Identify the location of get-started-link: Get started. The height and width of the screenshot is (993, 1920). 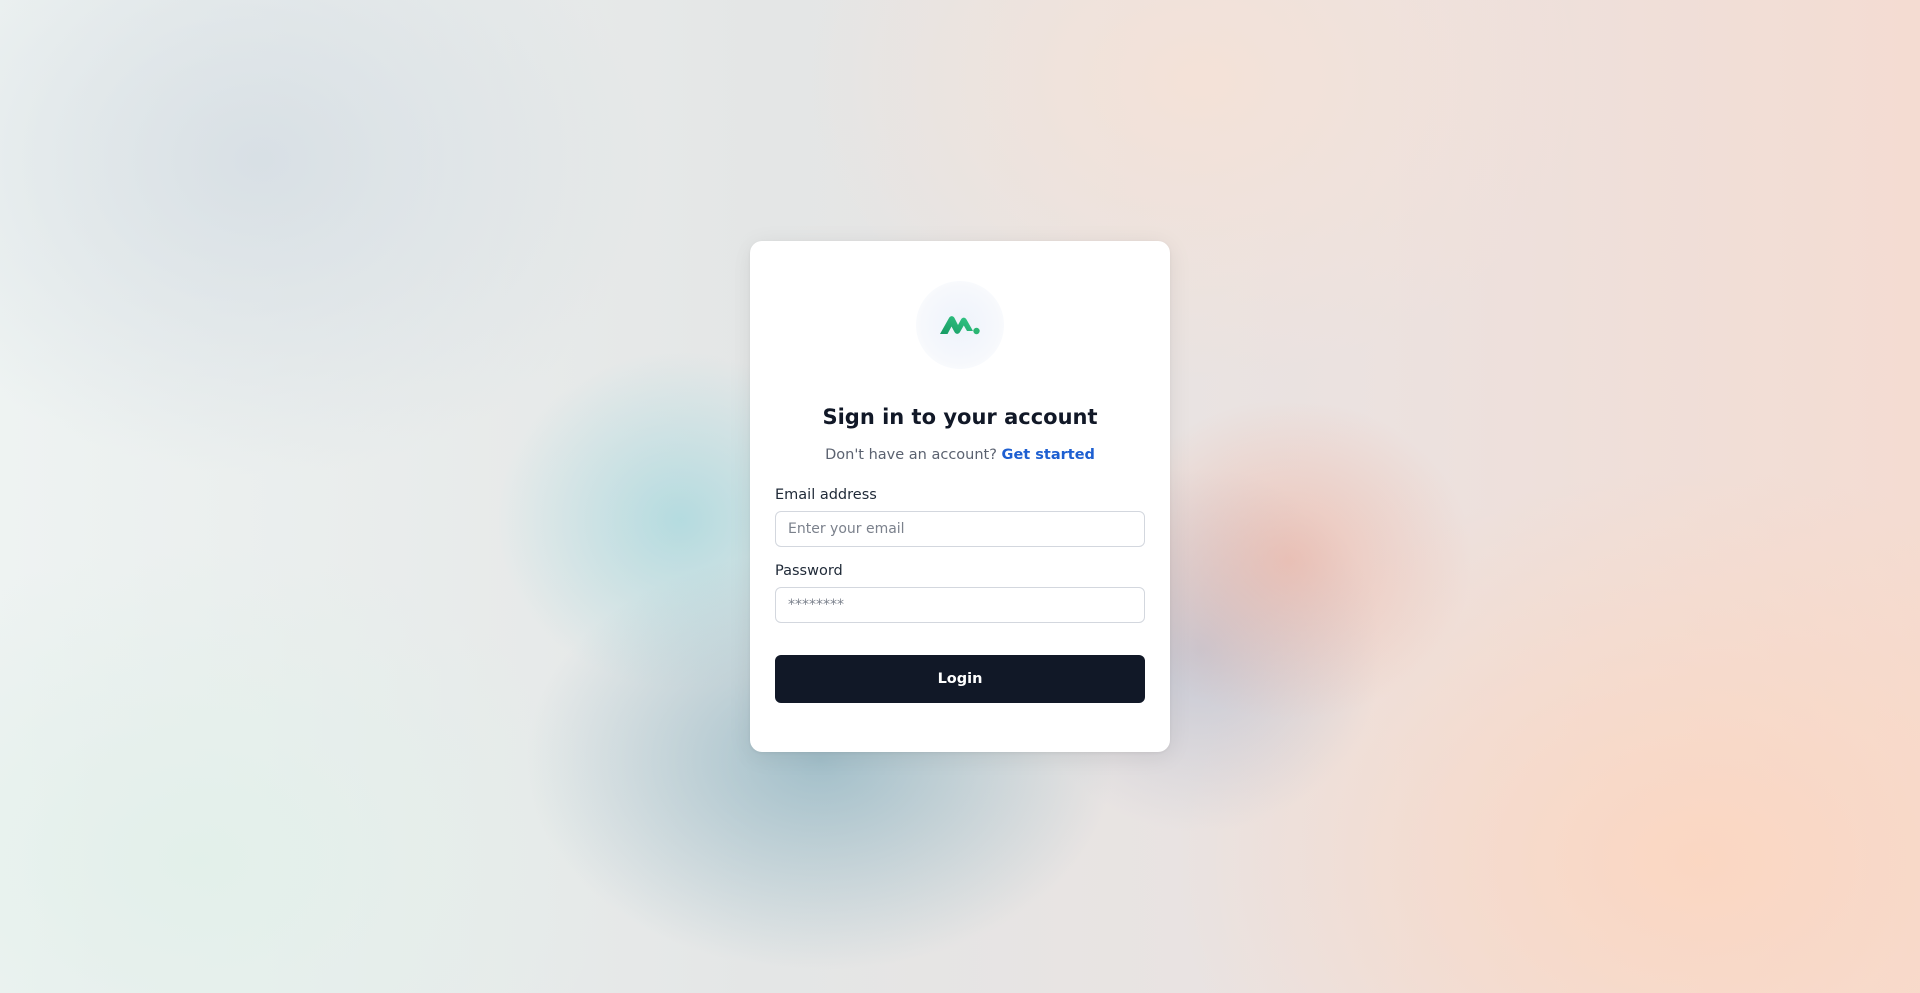
(1048, 455).